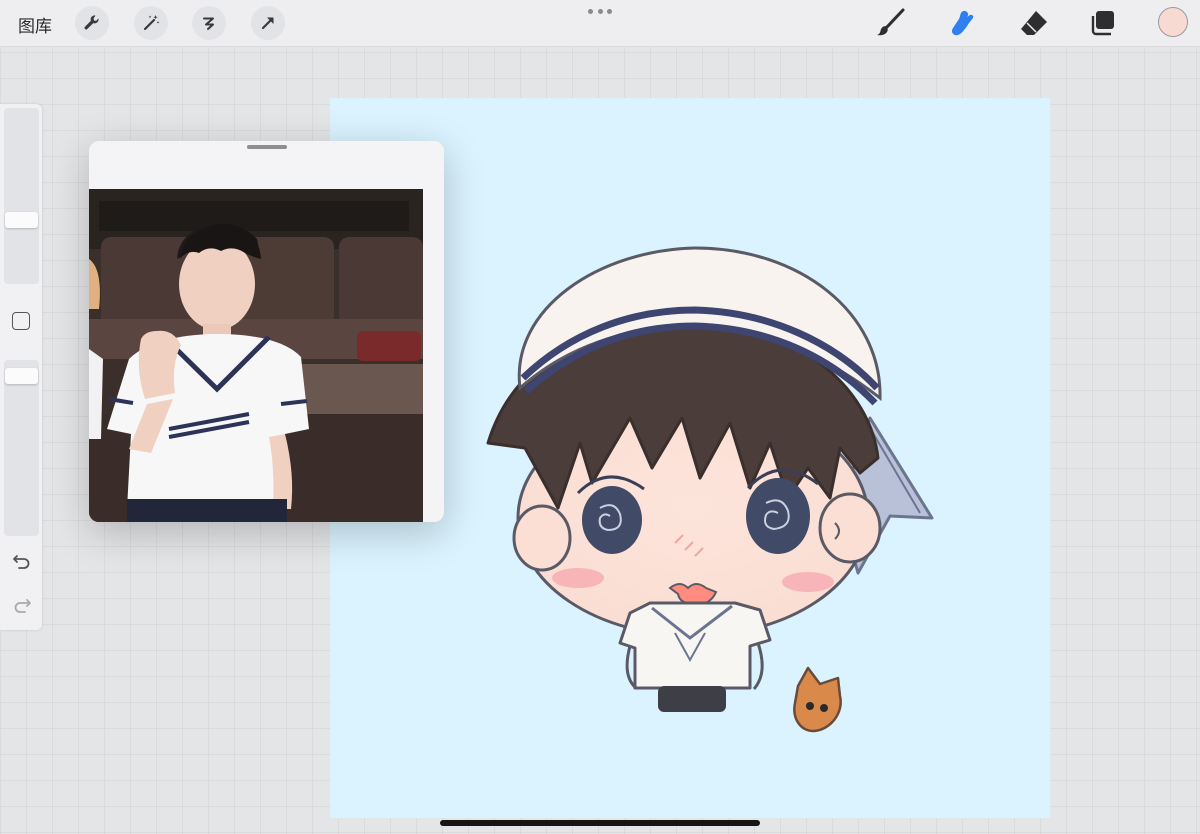 This screenshot has height=834, width=1200. What do you see at coordinates (778, 516) in the screenshot?
I see `right-eye` at bounding box center [778, 516].